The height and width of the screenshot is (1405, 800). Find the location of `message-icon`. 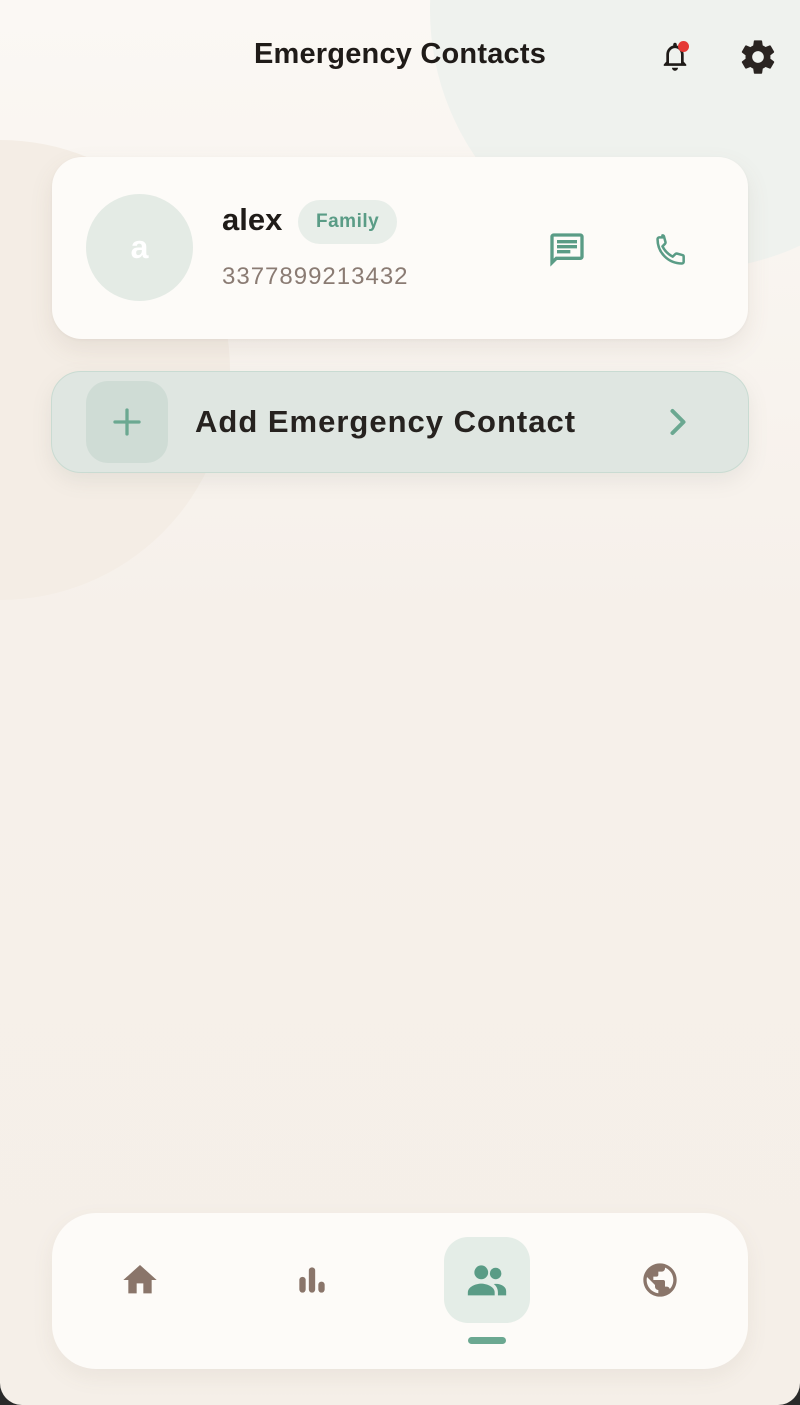

message-icon is located at coordinates (567, 250).